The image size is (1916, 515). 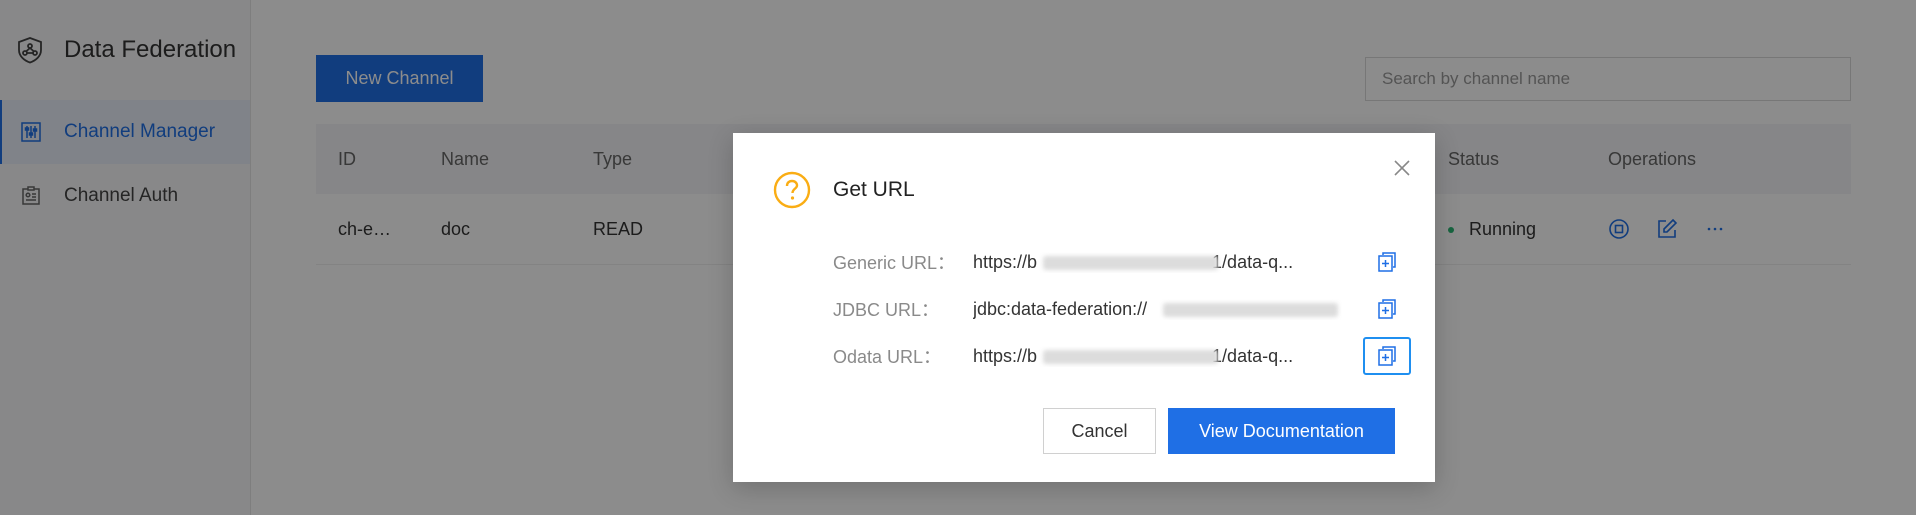 I want to click on modal-header: Get URL, so click(x=844, y=190).